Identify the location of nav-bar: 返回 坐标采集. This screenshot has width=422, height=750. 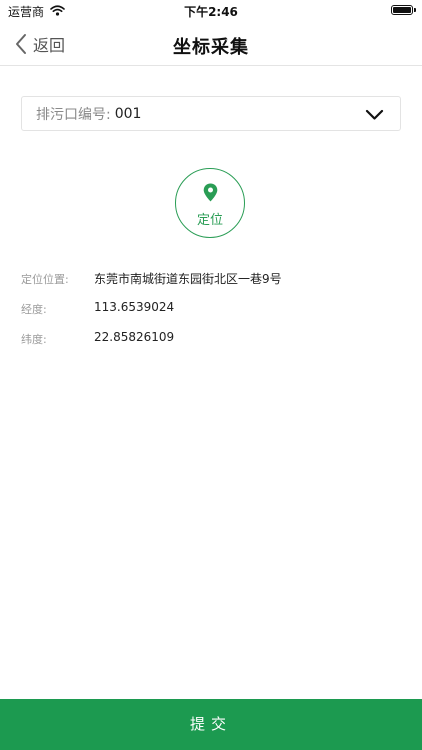
(211, 44).